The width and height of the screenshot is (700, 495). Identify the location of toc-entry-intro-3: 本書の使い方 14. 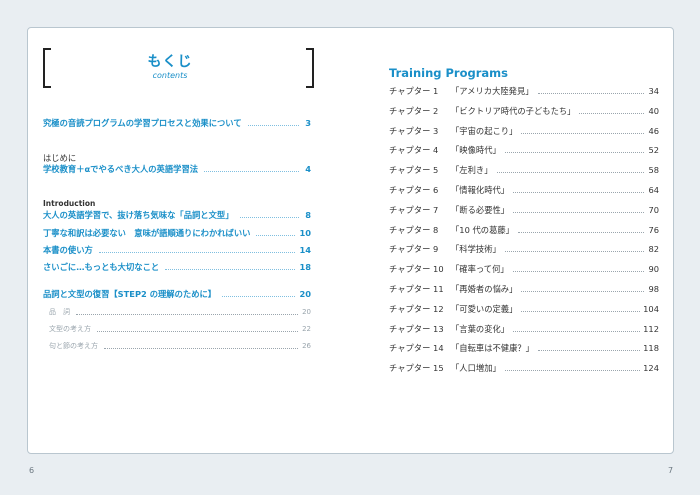
(177, 250).